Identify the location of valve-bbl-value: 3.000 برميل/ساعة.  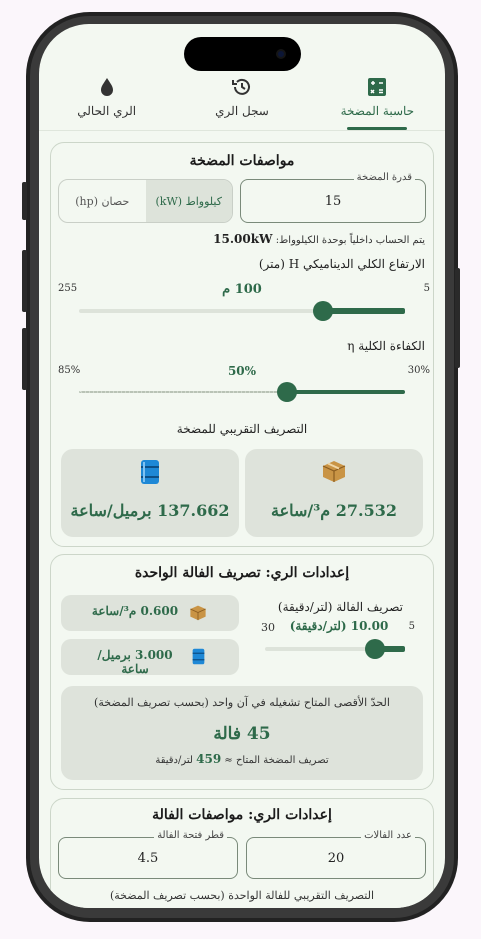
(135, 662).